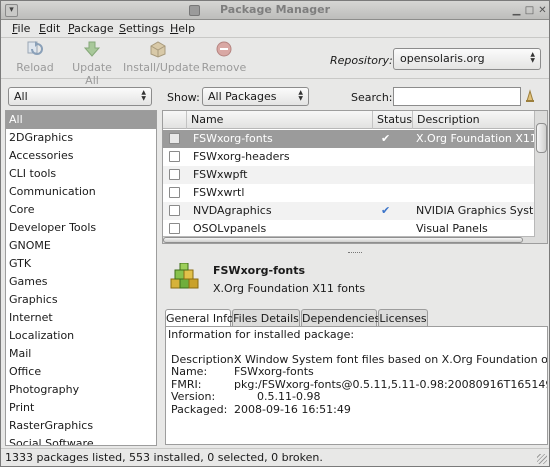 Image resolution: width=550 pixels, height=467 pixels. I want to click on remove-icon, so click(224, 49).